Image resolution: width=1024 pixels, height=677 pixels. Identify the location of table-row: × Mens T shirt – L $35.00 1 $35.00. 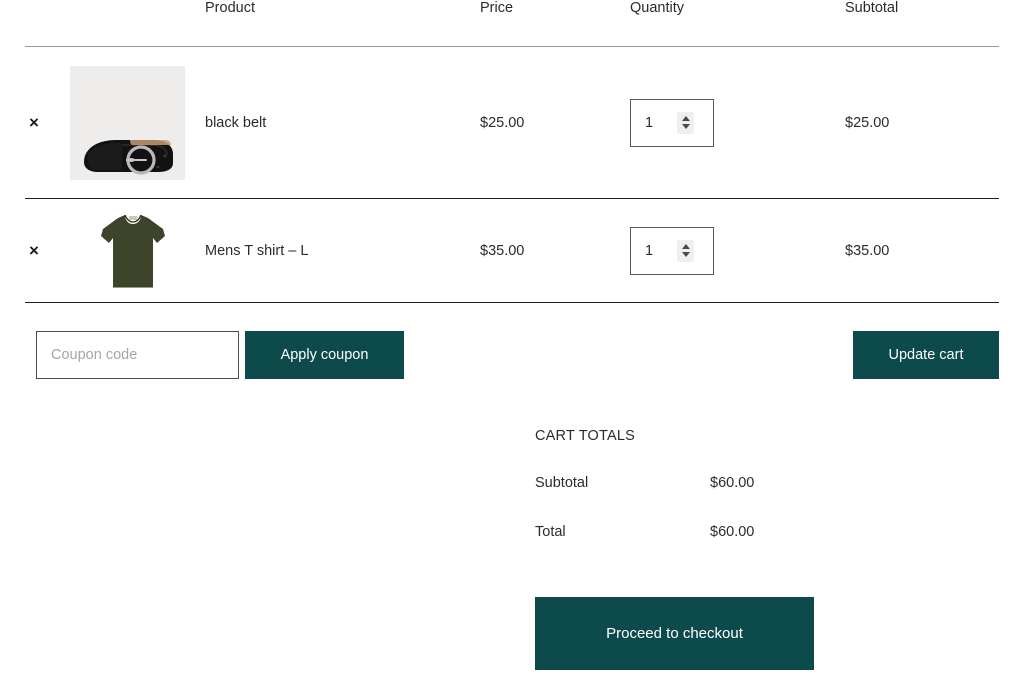
(512, 251).